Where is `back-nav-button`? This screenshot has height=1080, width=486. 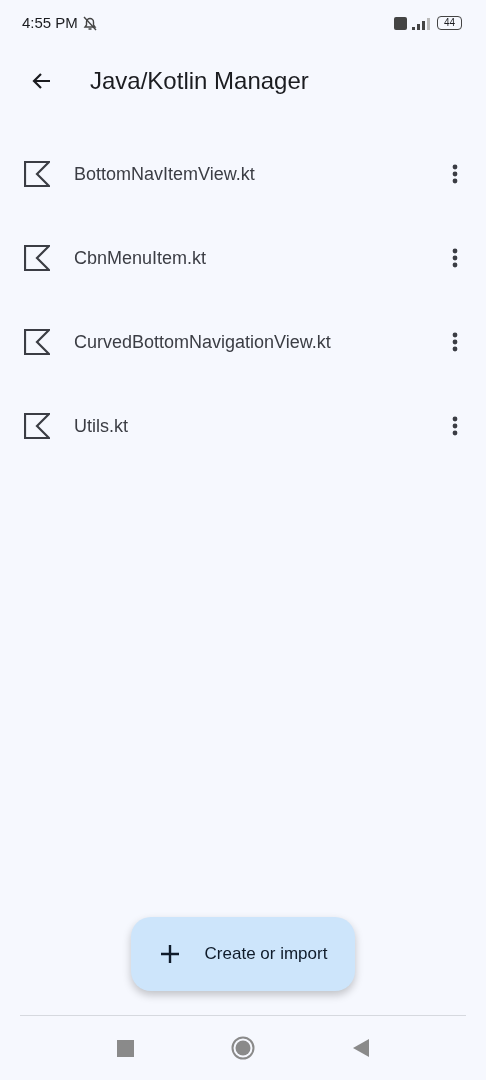
back-nav-button is located at coordinates (361, 1048).